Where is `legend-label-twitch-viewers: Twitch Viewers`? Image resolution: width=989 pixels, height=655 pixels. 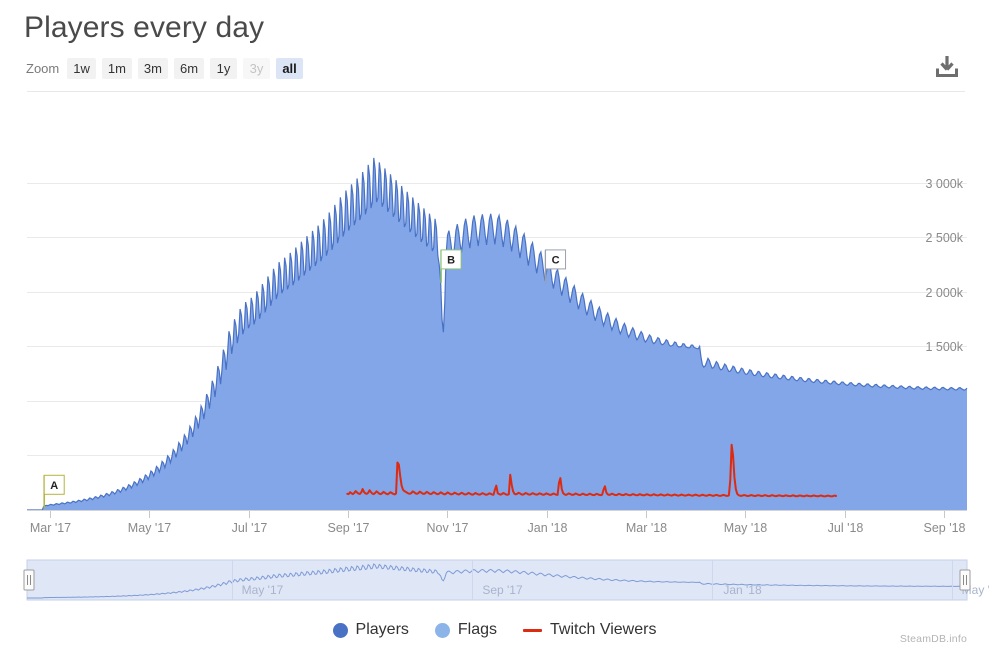
legend-label-twitch-viewers: Twitch Viewers is located at coordinates (603, 629).